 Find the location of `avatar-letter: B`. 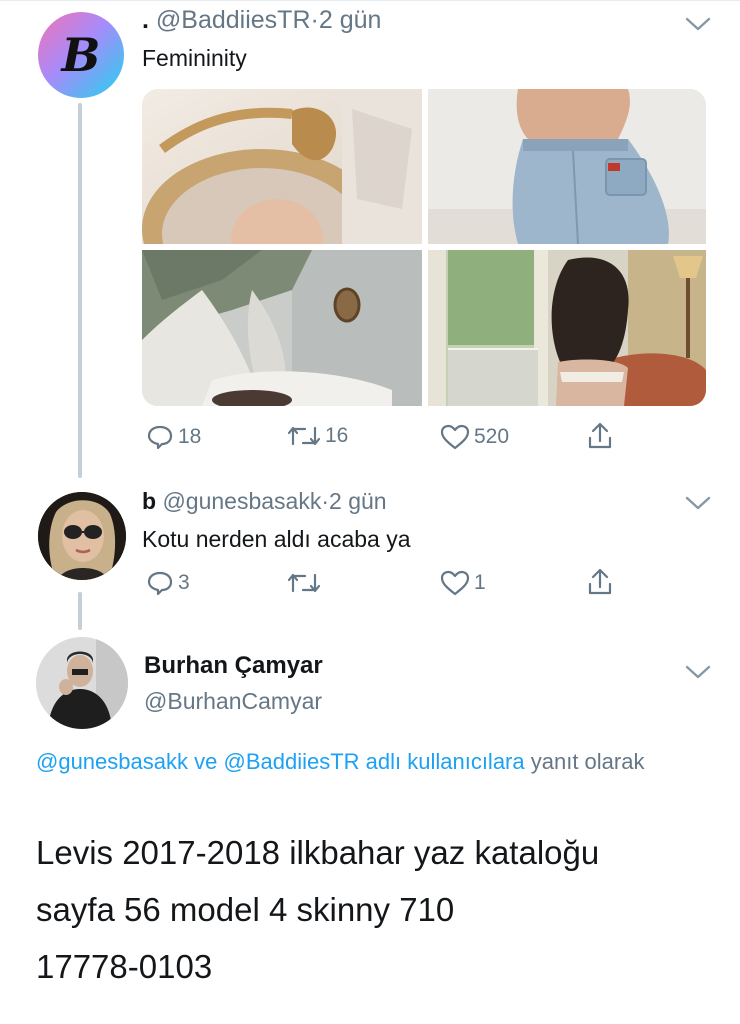

avatar-letter: B is located at coordinates (81, 55).